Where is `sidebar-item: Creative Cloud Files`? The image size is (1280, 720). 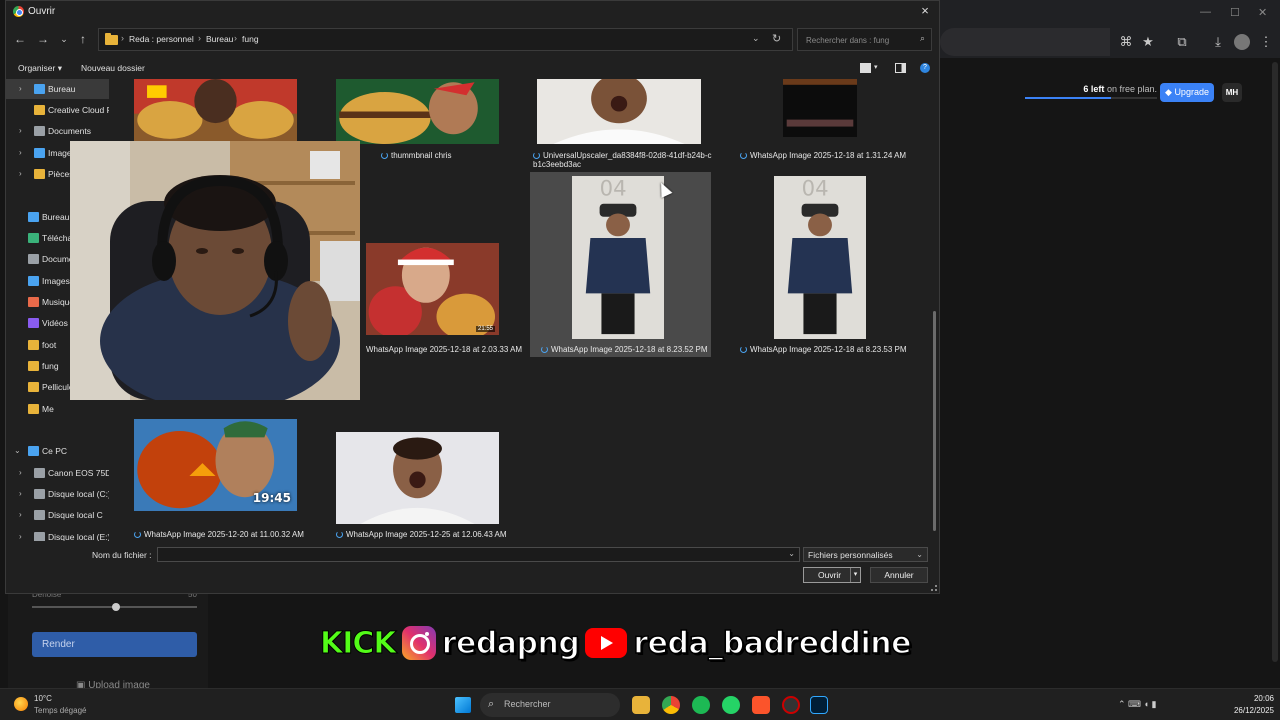 sidebar-item: Creative Cloud Files is located at coordinates (57, 110).